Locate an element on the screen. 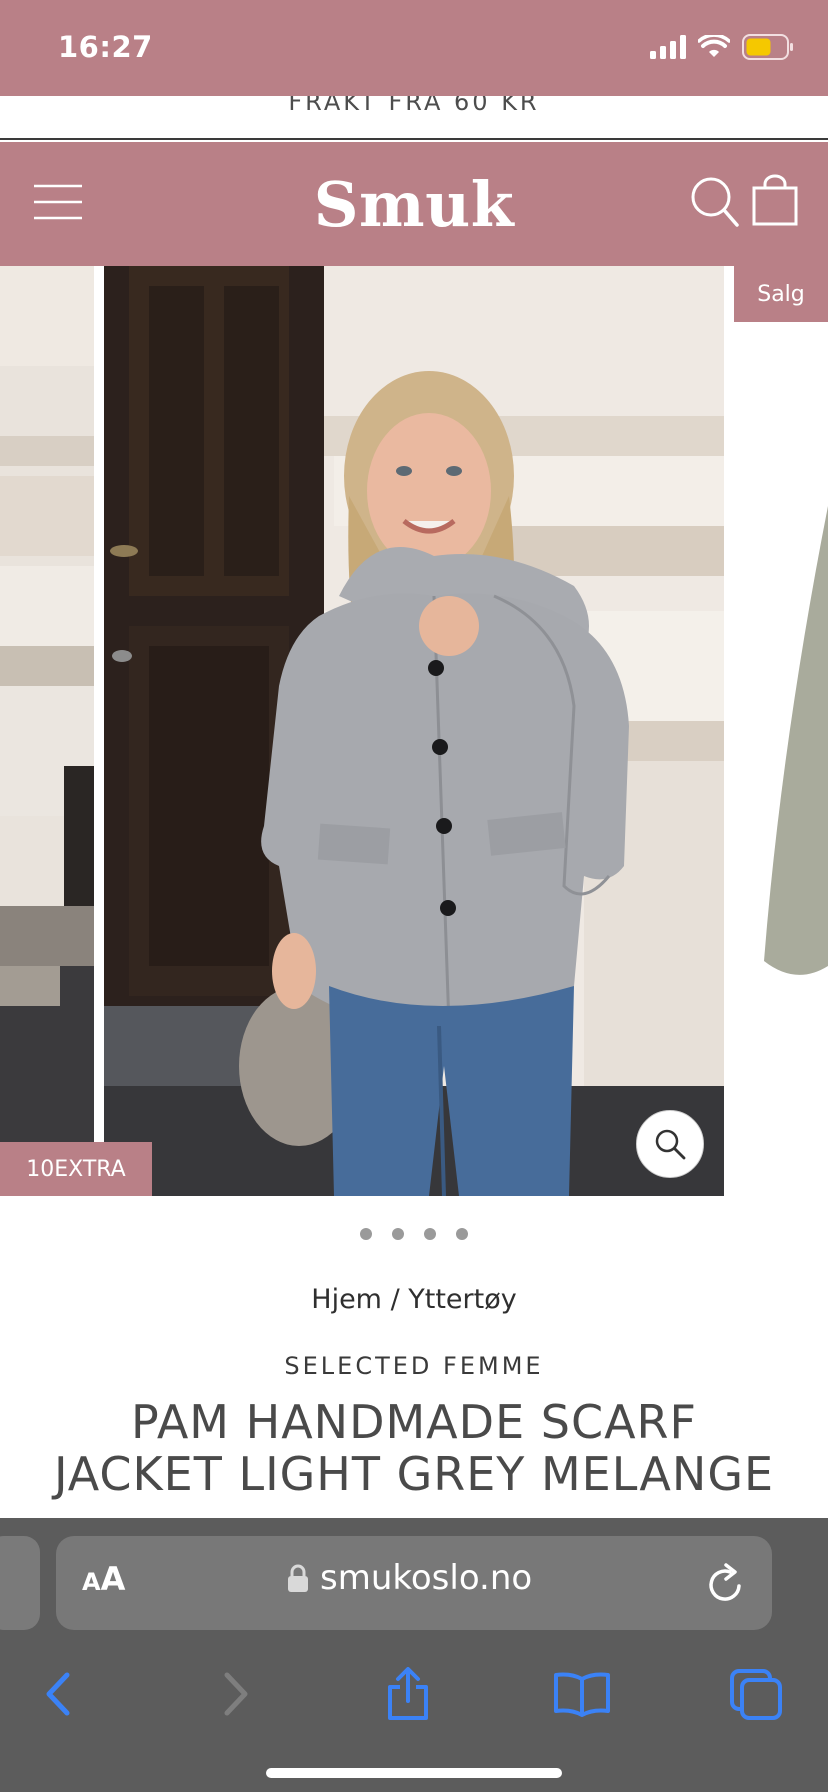 Image resolution: width=828 pixels, height=1792 pixels. gallery-image-previous is located at coordinates (47, 731).